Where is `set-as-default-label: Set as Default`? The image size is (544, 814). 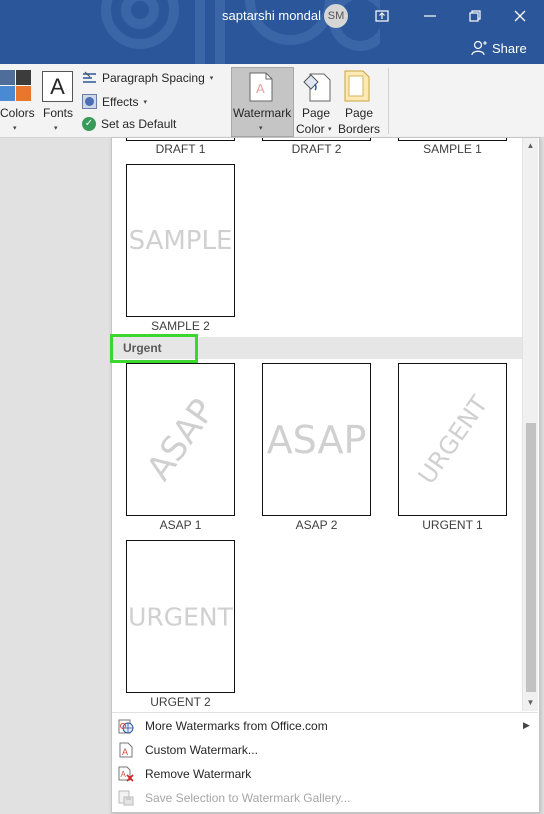
set-as-default-label: Set as Default is located at coordinates (139, 124).